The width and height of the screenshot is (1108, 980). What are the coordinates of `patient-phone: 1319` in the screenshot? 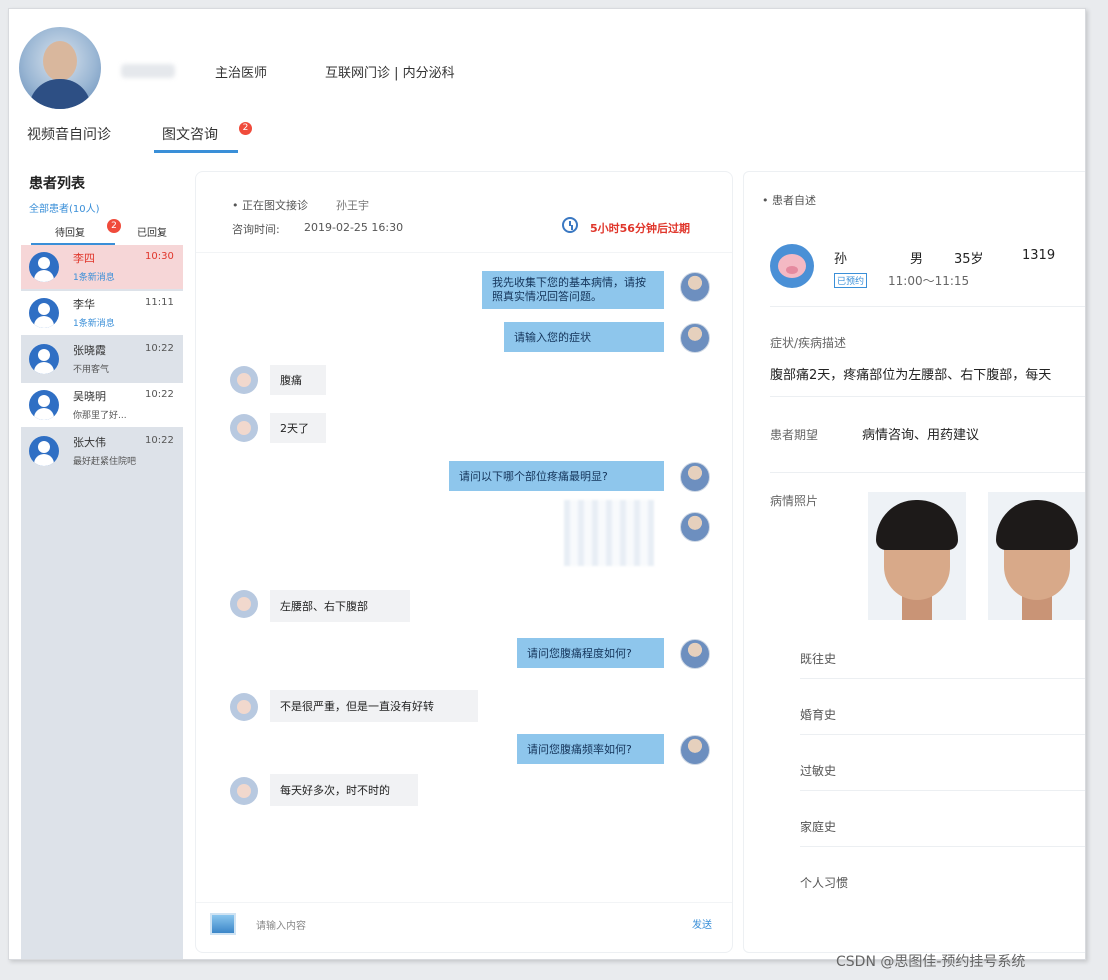 It's located at (1039, 255).